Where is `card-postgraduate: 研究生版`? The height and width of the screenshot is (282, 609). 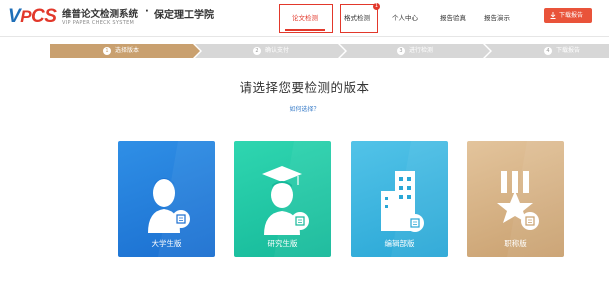 card-postgraduate: 研究生版 is located at coordinates (282, 199).